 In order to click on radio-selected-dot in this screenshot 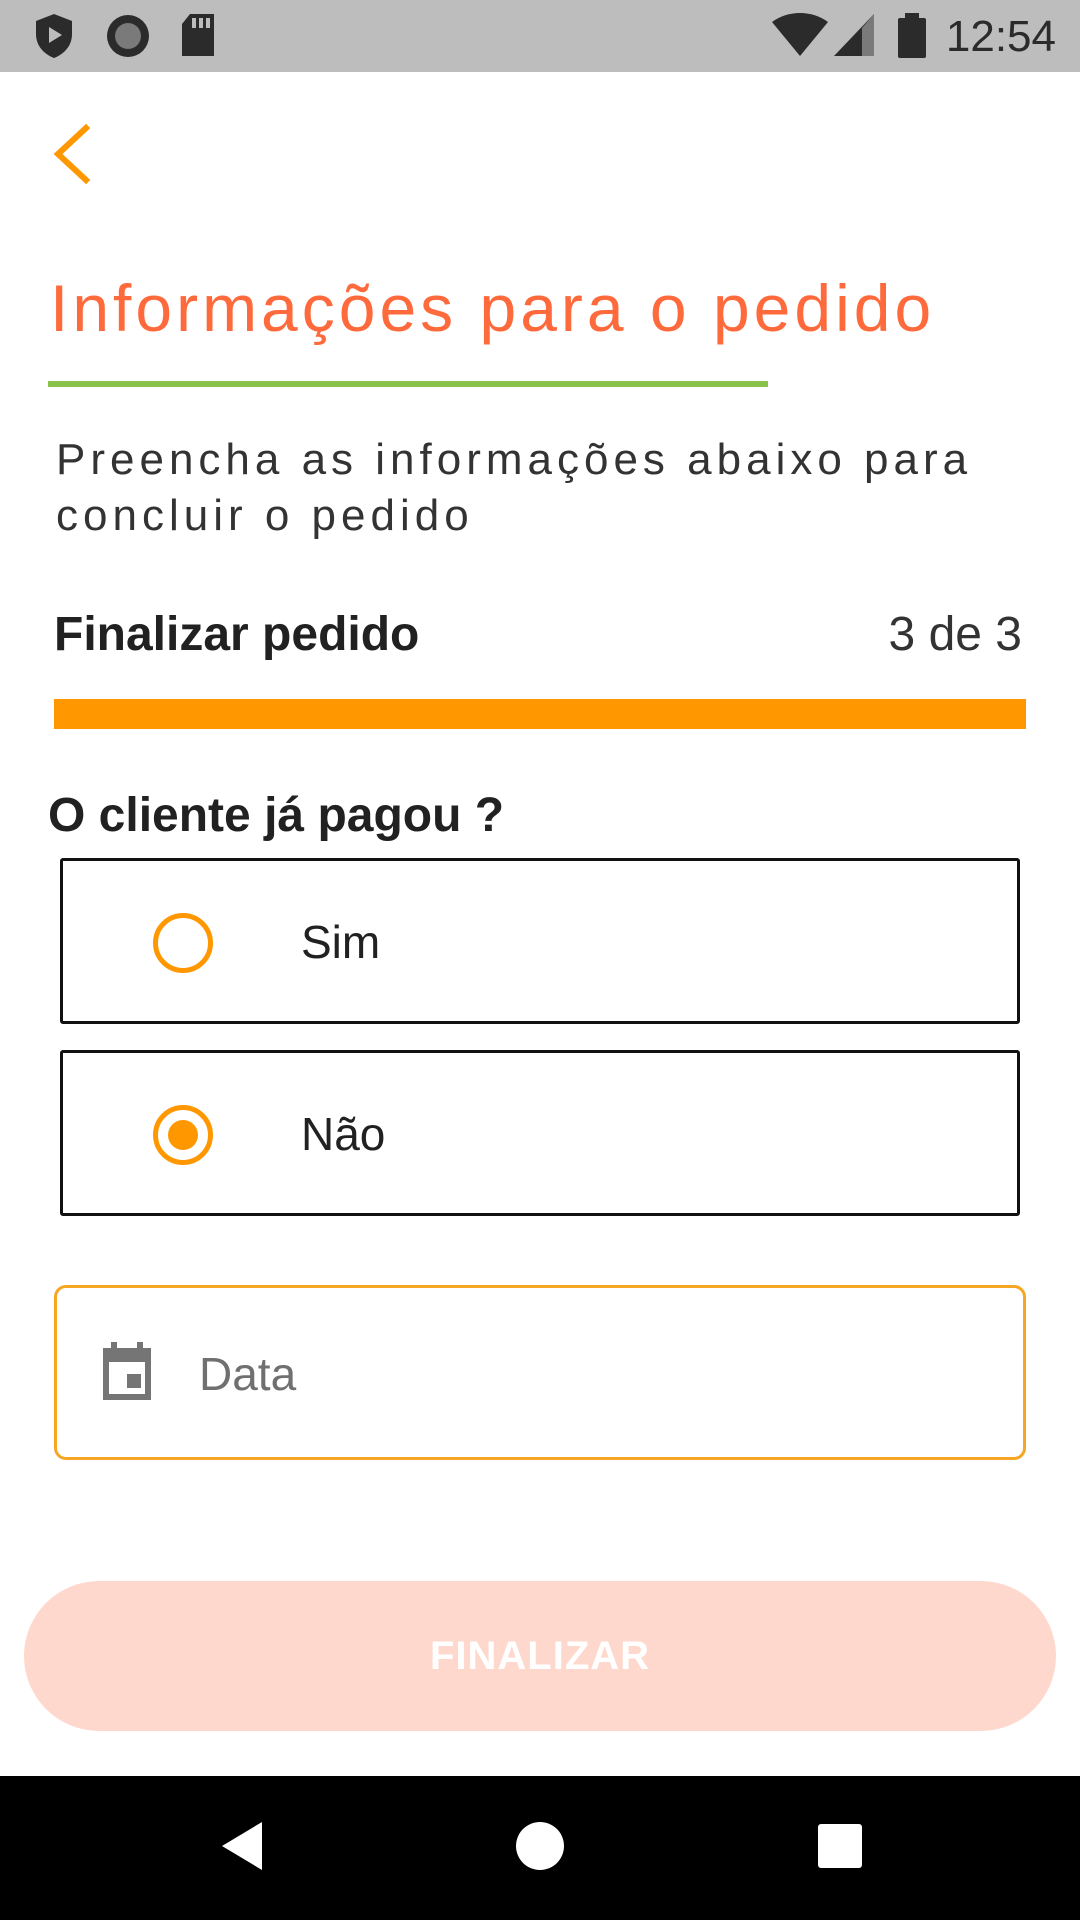, I will do `click(183, 1135)`.